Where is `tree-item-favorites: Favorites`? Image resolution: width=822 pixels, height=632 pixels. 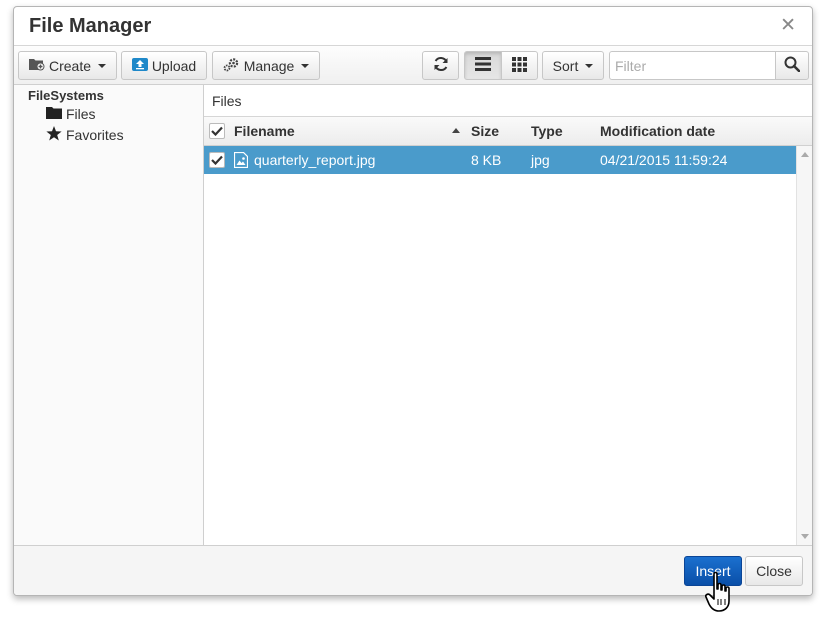 tree-item-favorites: Favorites is located at coordinates (85, 135).